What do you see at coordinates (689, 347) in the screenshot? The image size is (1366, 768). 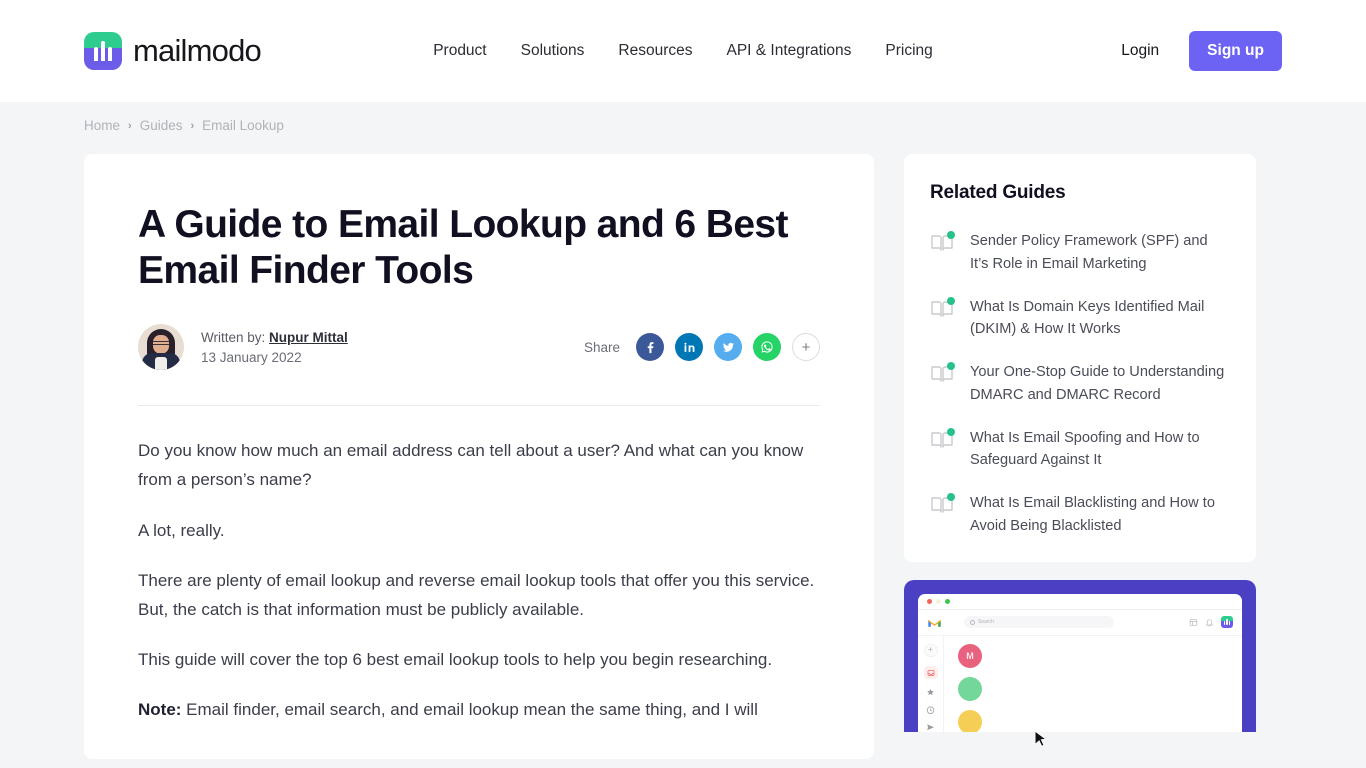 I see `linkedin-icon` at bounding box center [689, 347].